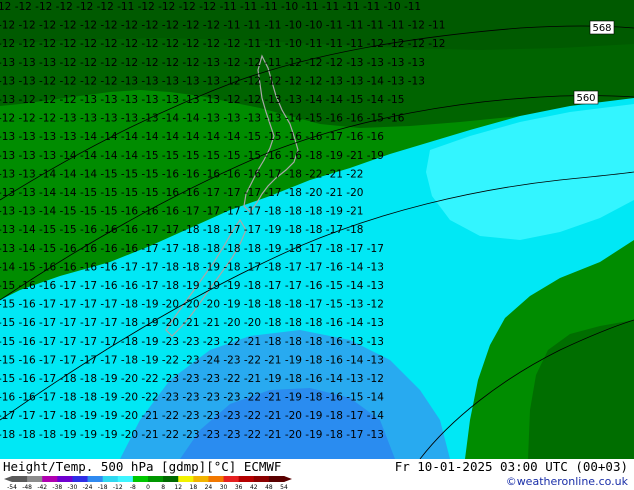 The width and height of the screenshot is (634, 490). Describe the element at coordinates (27, 487) in the screenshot. I see `color-scale-tick-label: -48` at that location.